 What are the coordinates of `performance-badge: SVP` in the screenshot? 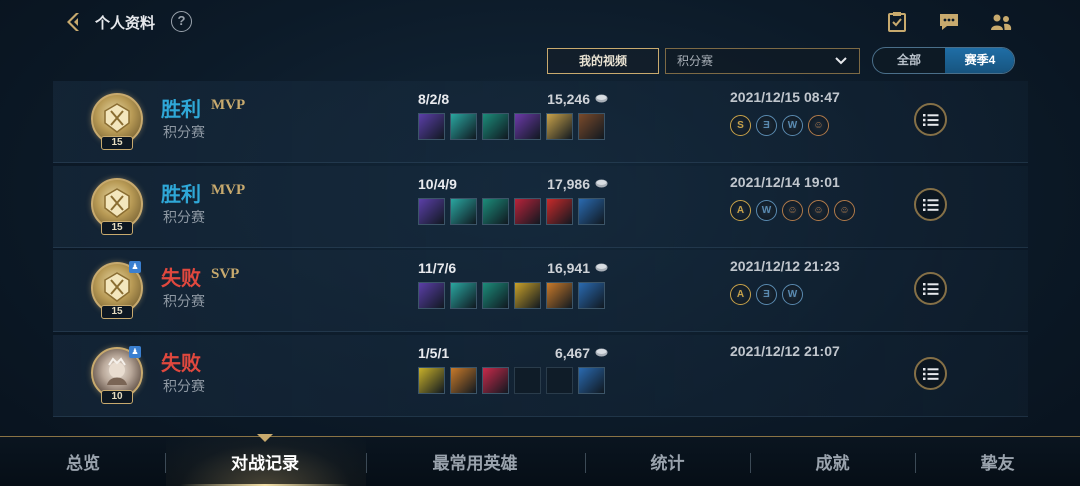 It's located at (225, 274).